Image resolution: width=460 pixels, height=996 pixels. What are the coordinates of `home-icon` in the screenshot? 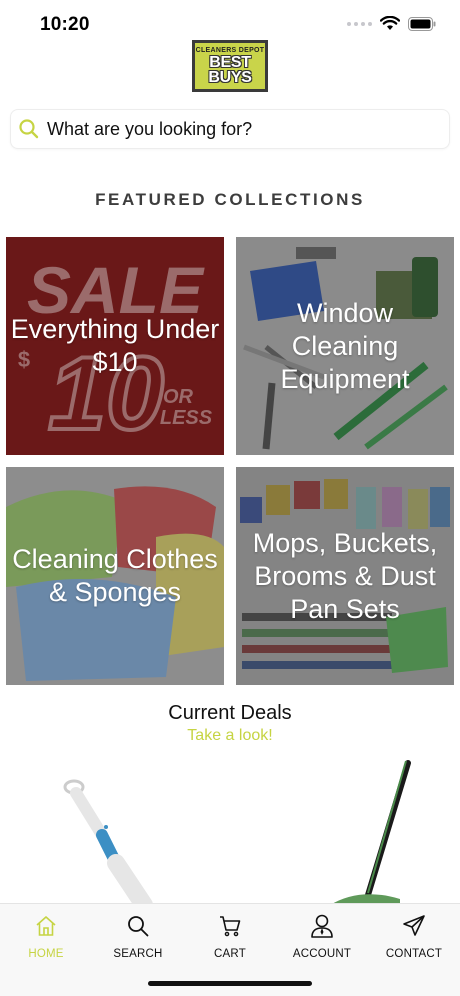 It's located at (46, 926).